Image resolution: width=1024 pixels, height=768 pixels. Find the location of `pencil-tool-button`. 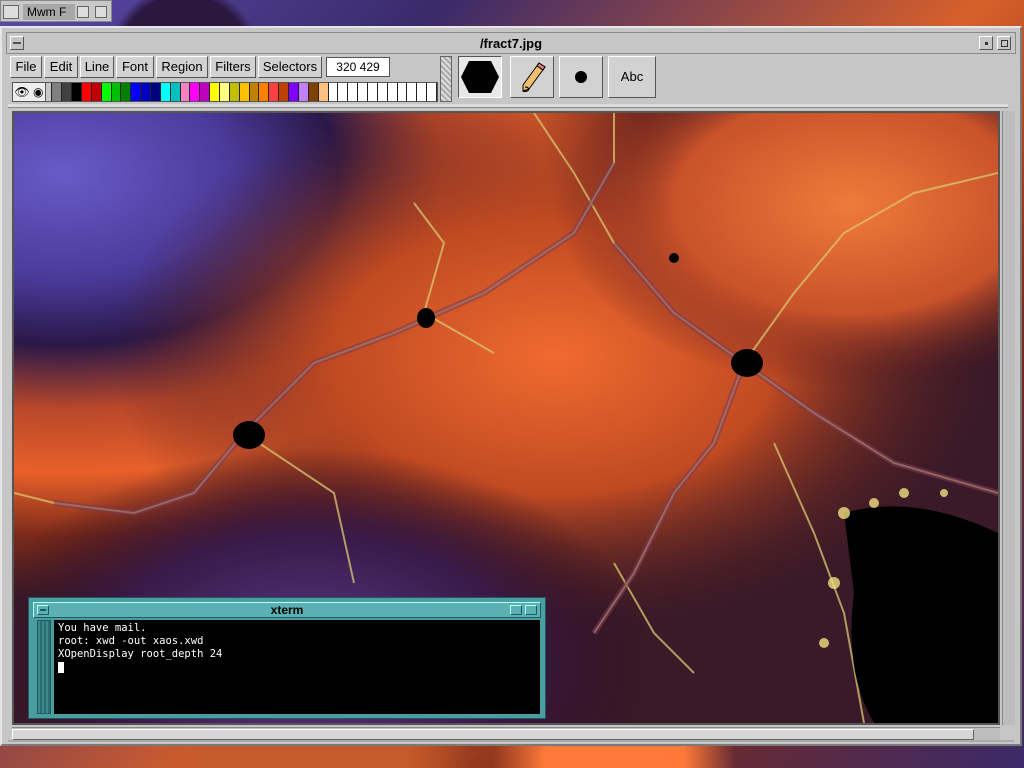

pencil-tool-button is located at coordinates (532, 77).